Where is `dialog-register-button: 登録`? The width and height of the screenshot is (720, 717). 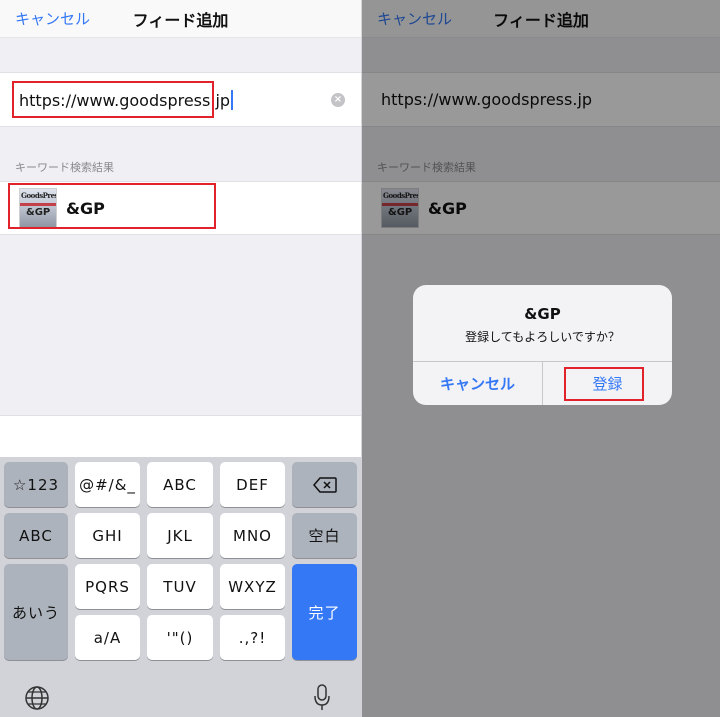 dialog-register-button: 登録 is located at coordinates (607, 383).